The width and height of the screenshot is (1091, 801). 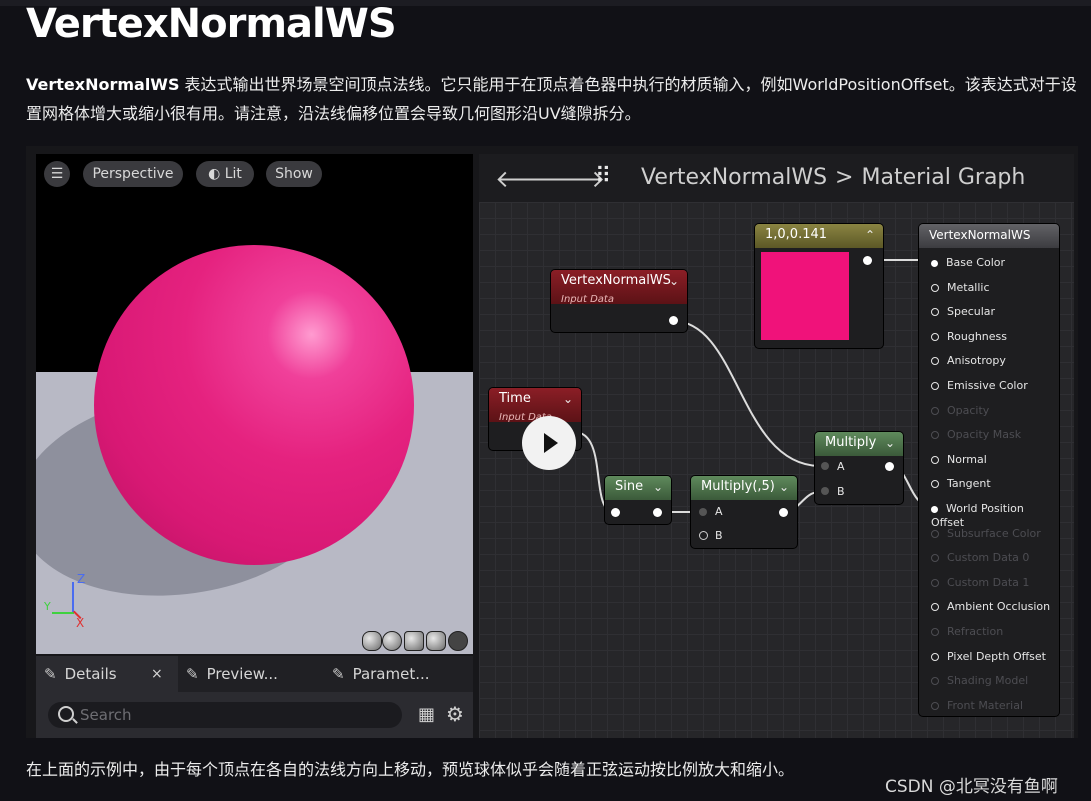 I want to click on tab-details-label: Details, so click(x=90, y=674).